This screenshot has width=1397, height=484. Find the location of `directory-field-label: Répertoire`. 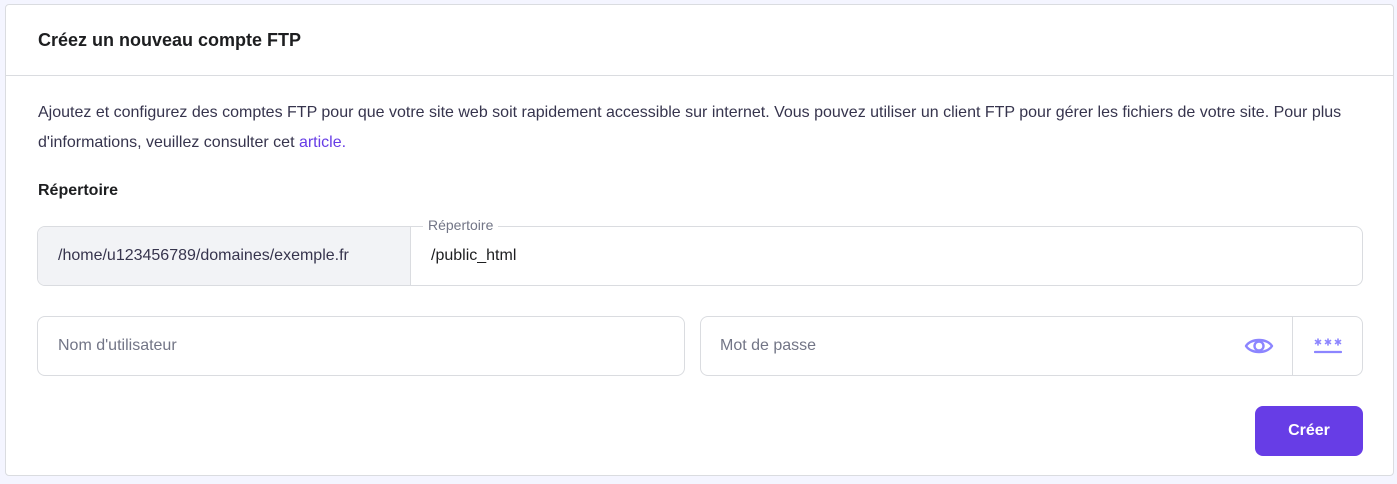

directory-field-label: Répertoire is located at coordinates (461, 225).